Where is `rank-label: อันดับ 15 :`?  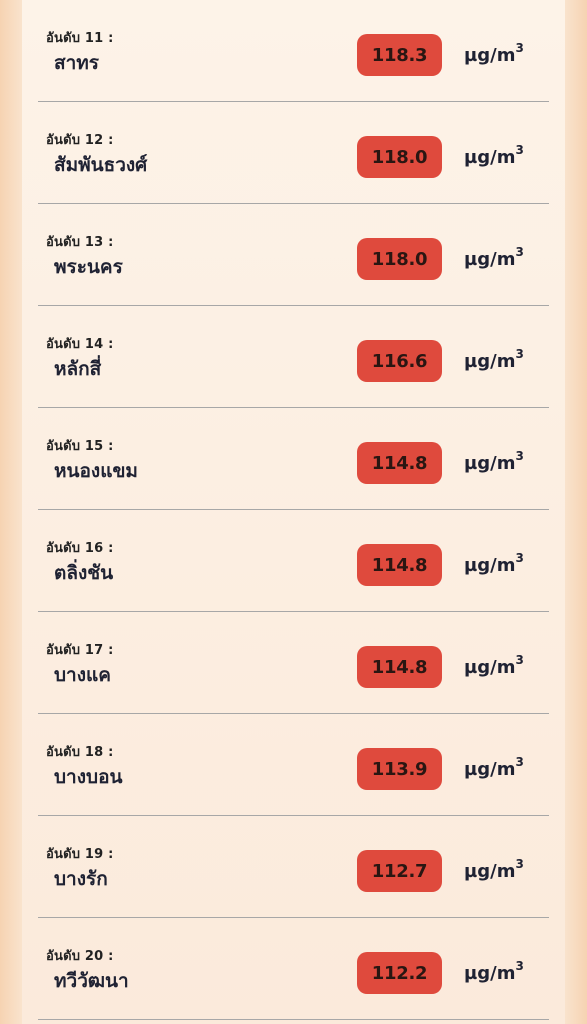
rank-label: อันดับ 15 : is located at coordinates (80, 446).